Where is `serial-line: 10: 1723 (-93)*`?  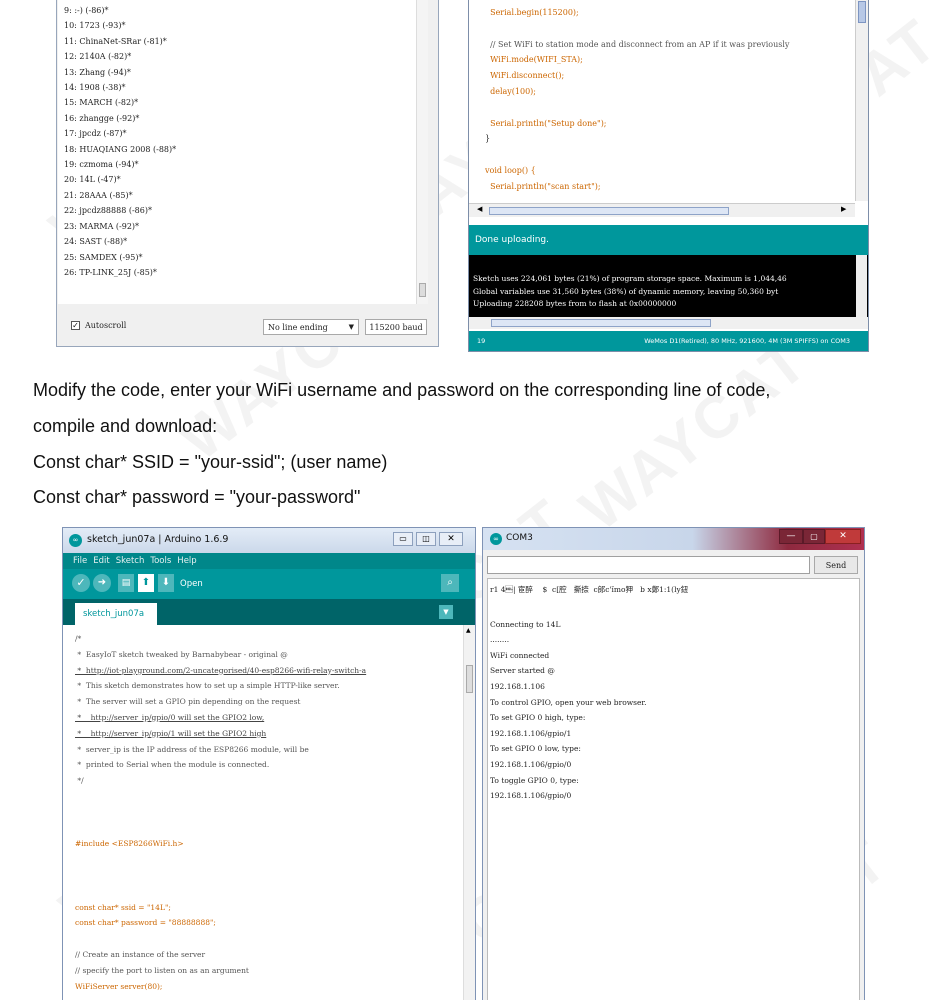
serial-line: 10: 1723 (-93)* is located at coordinates (95, 26).